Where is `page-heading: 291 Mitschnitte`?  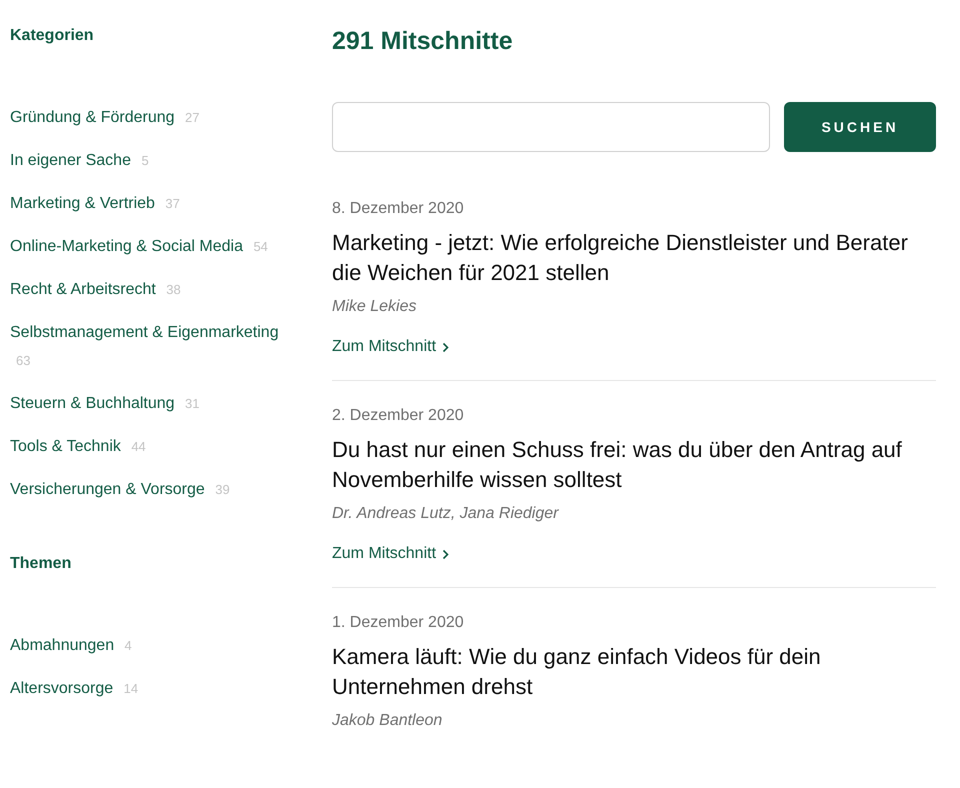
page-heading: 291 Mitschnitte is located at coordinates (423, 41).